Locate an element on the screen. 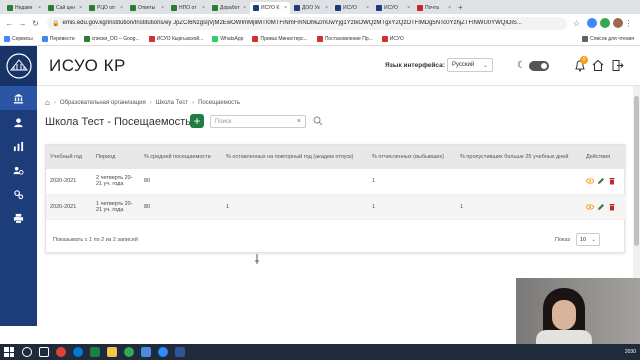 This screenshot has height=360, width=640. column-header-period: Период is located at coordinates (116, 157).